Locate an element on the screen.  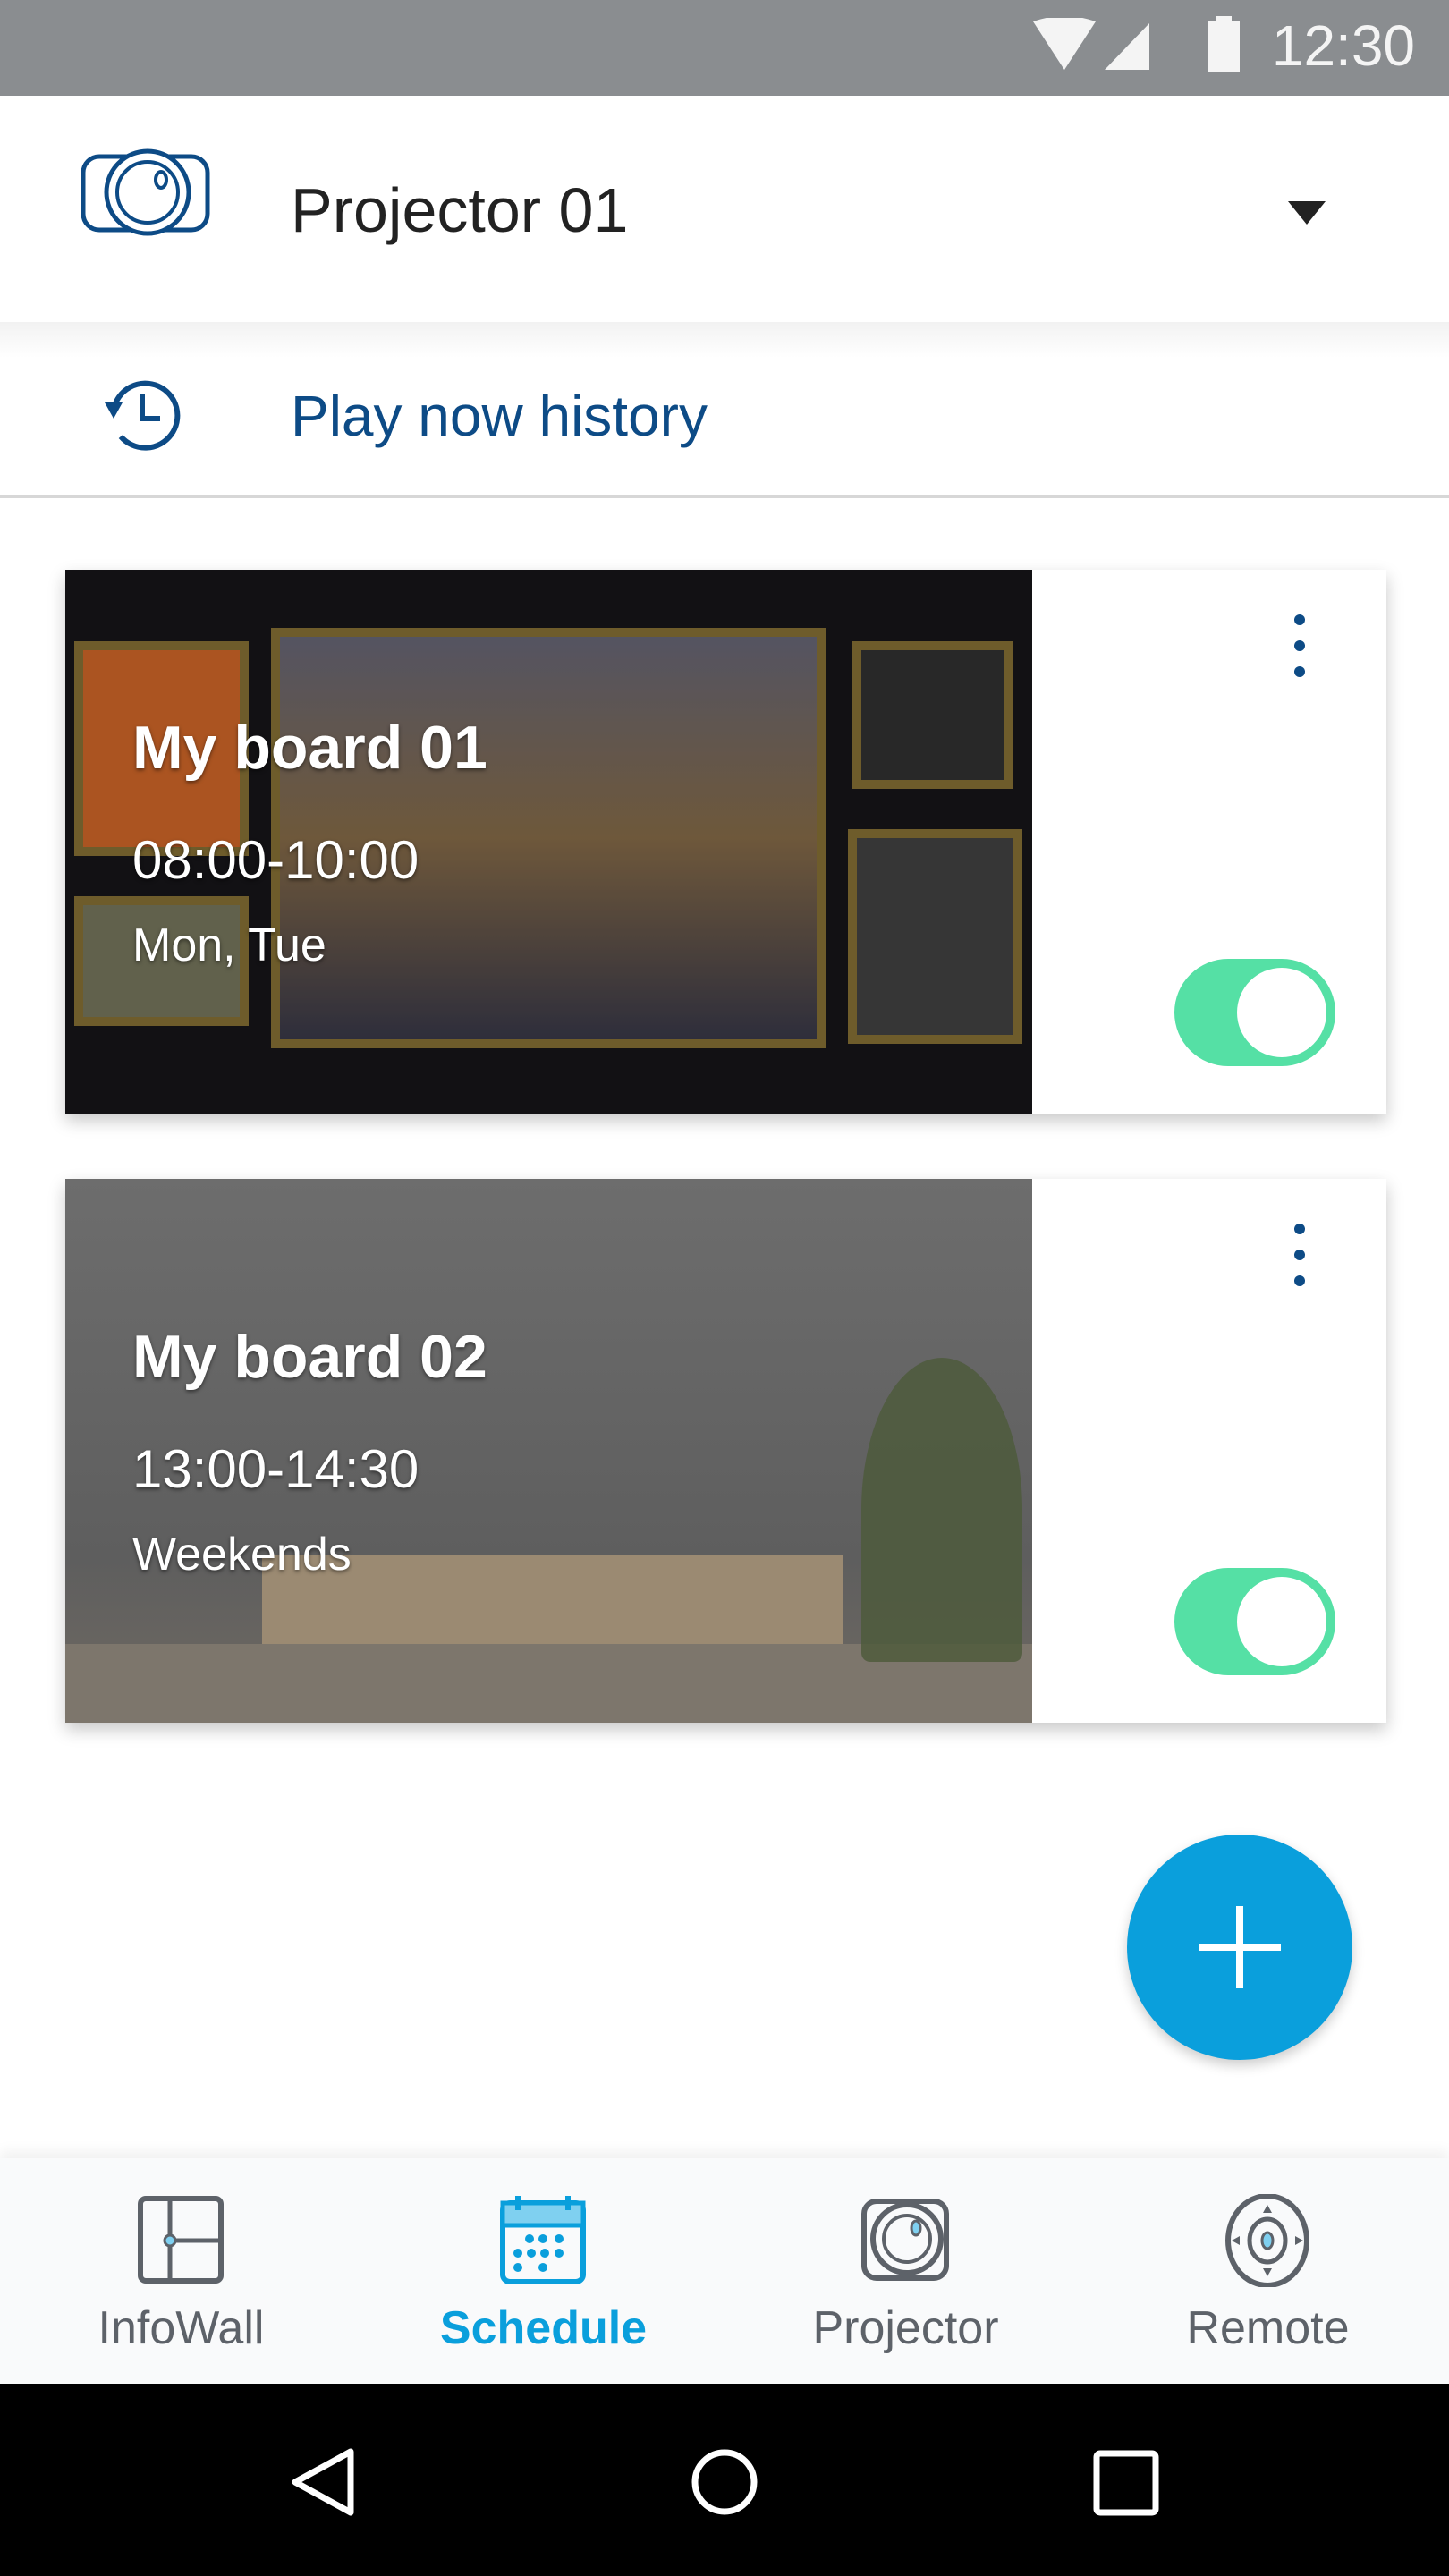
bottom-navigation: InfoWall Schedule Projector Remote is located at coordinates (724, 2271).